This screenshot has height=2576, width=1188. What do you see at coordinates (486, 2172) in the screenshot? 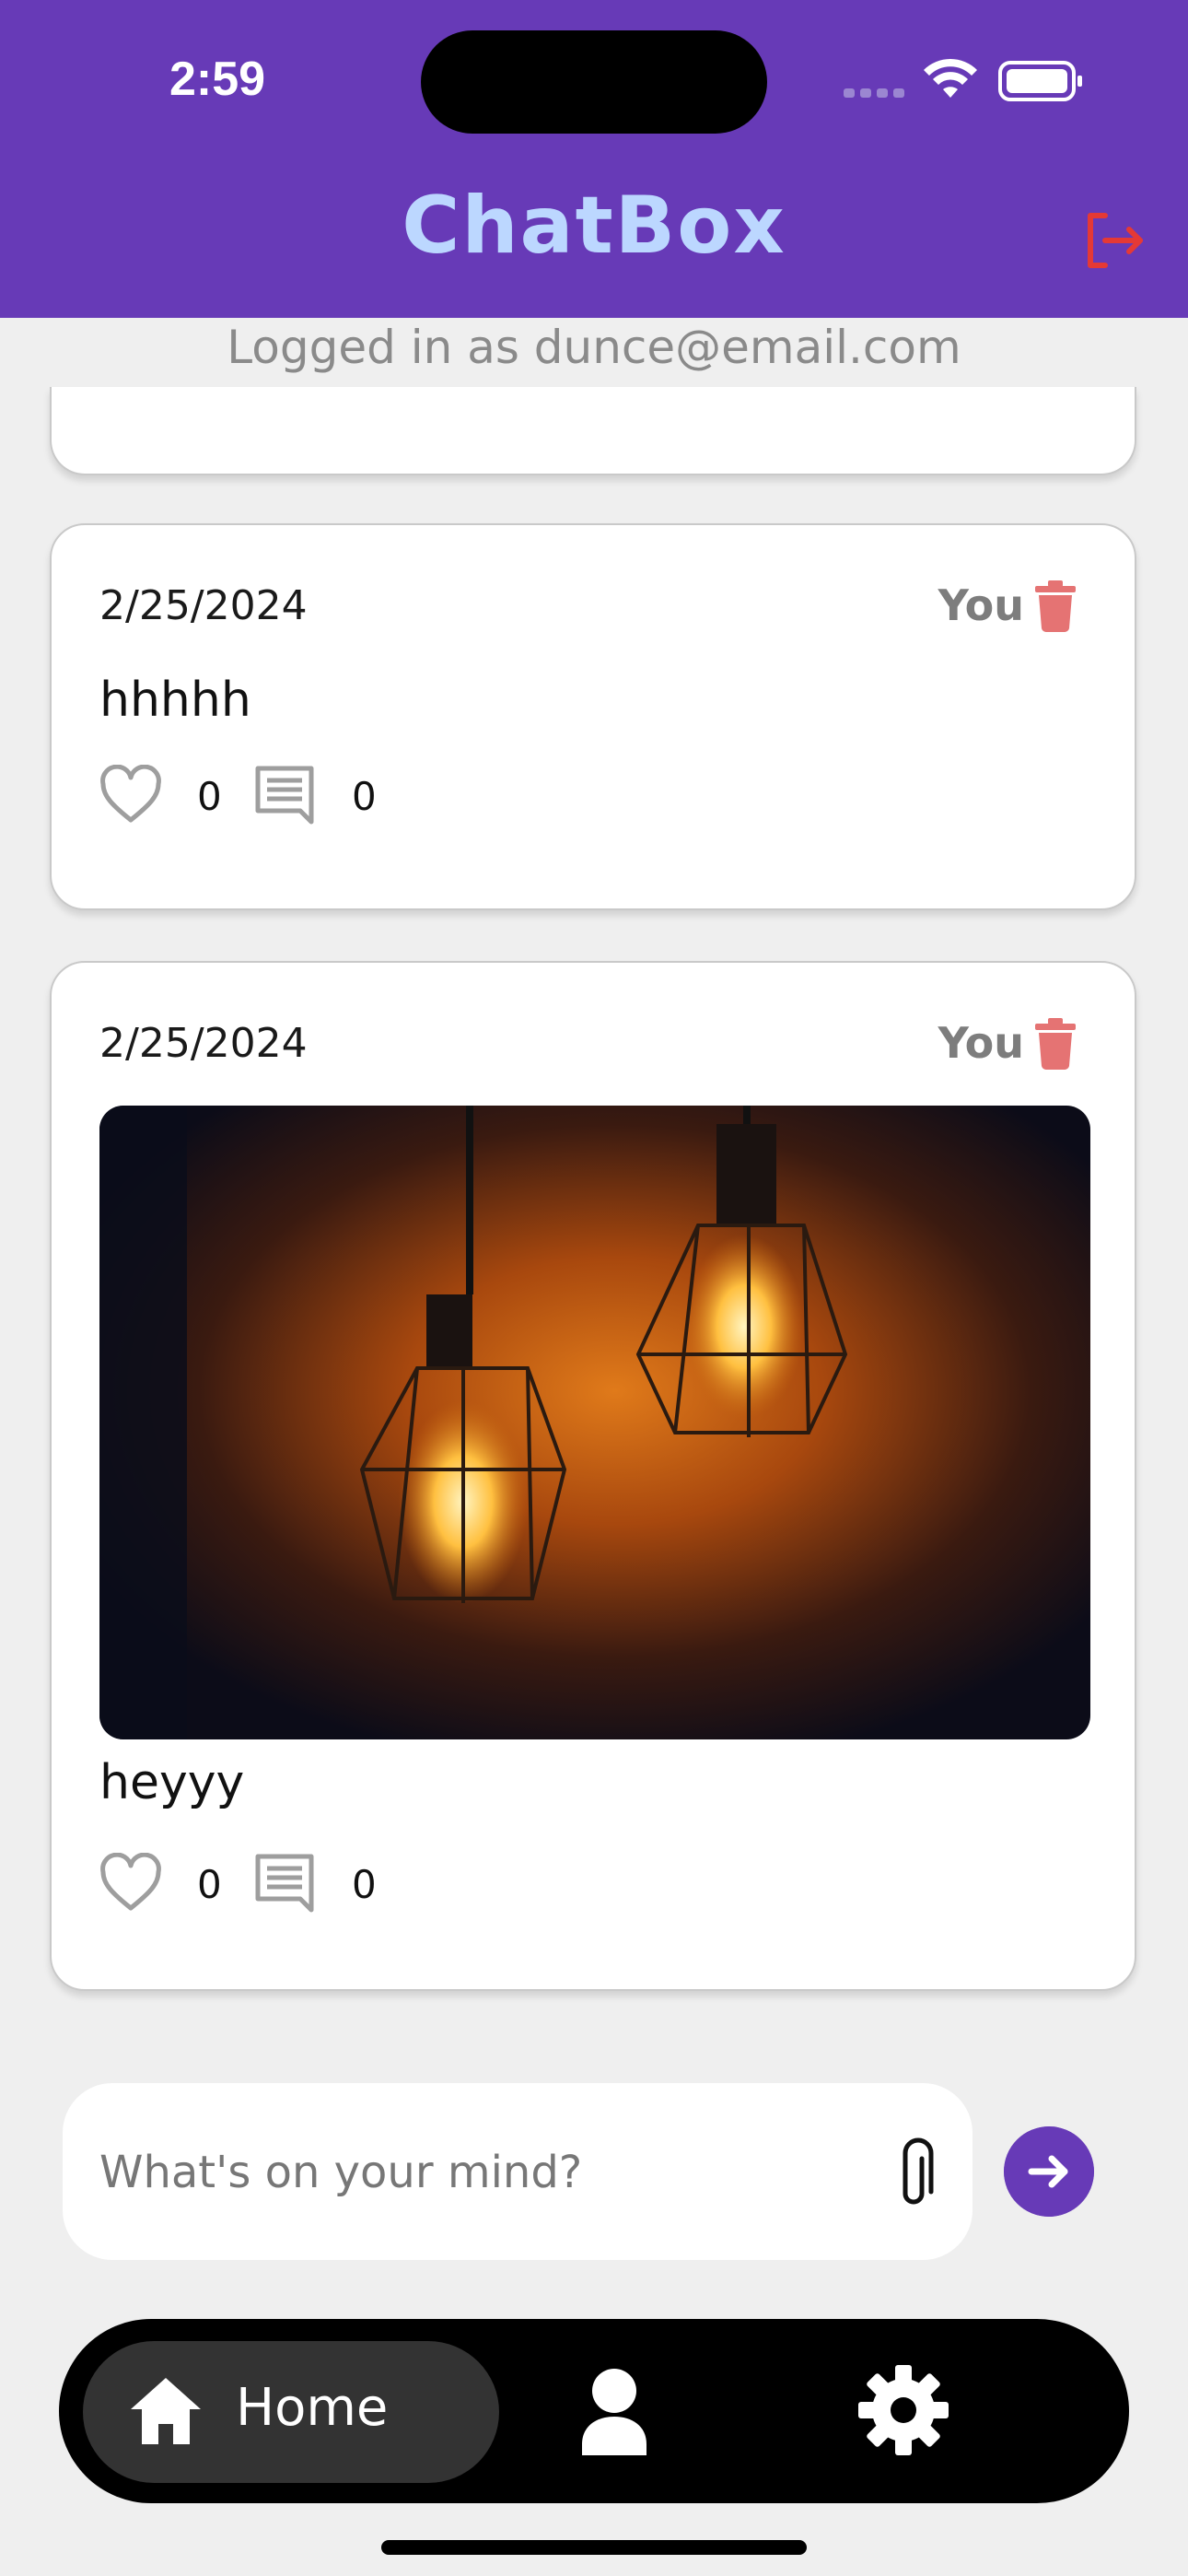
I see `post-input` at bounding box center [486, 2172].